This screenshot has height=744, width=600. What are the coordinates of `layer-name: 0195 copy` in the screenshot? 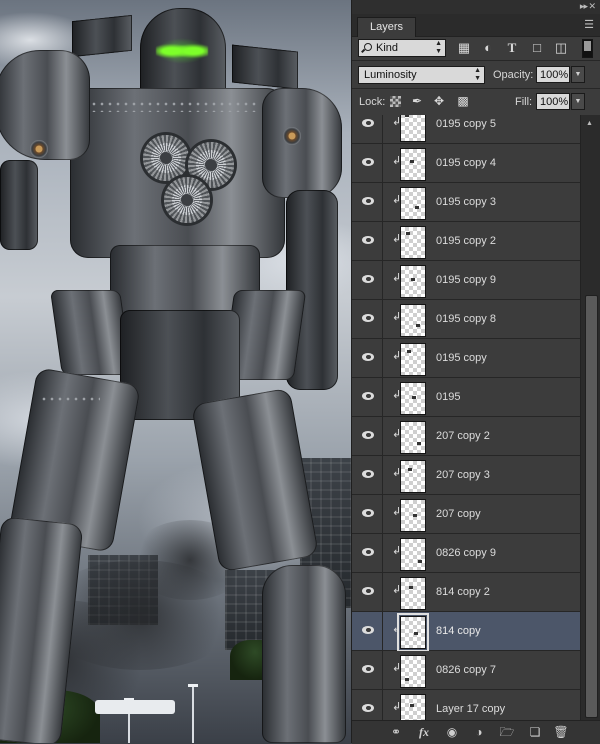 It's located at (461, 358).